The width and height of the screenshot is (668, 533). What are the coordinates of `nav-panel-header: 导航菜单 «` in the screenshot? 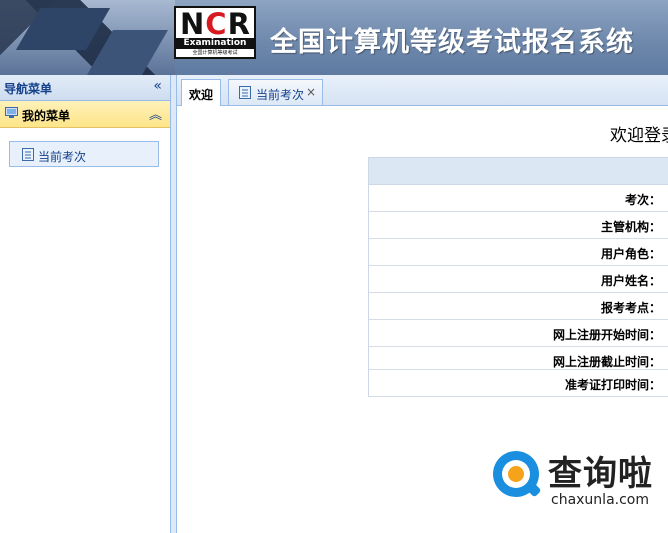 It's located at (85, 88).